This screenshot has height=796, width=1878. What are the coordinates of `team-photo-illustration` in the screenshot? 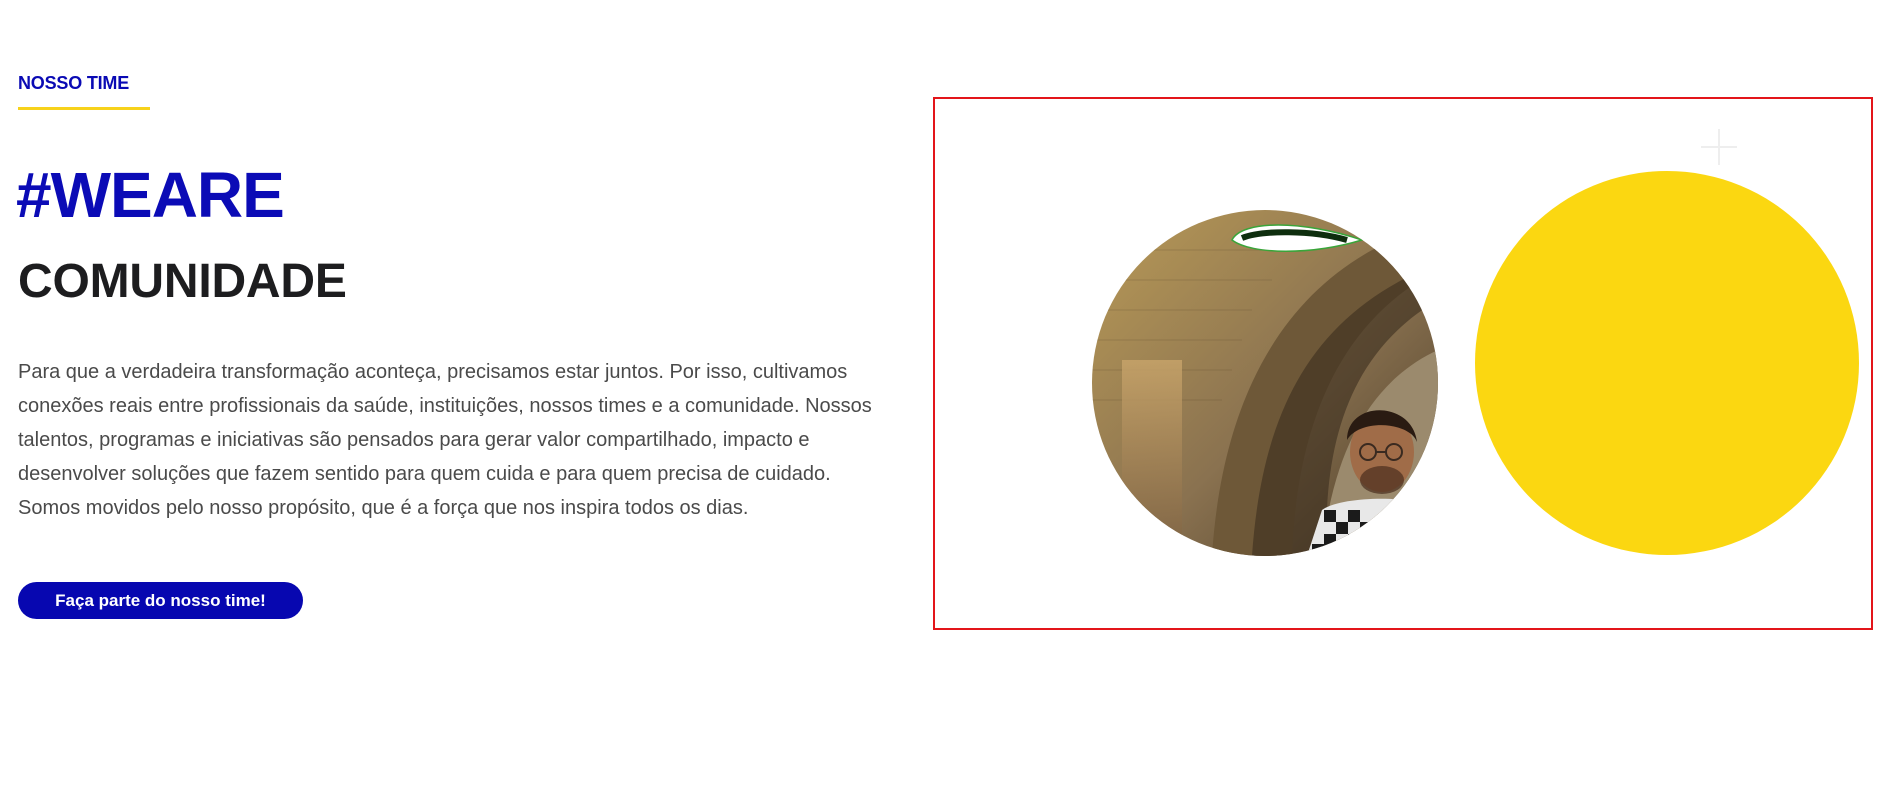 It's located at (1265, 383).